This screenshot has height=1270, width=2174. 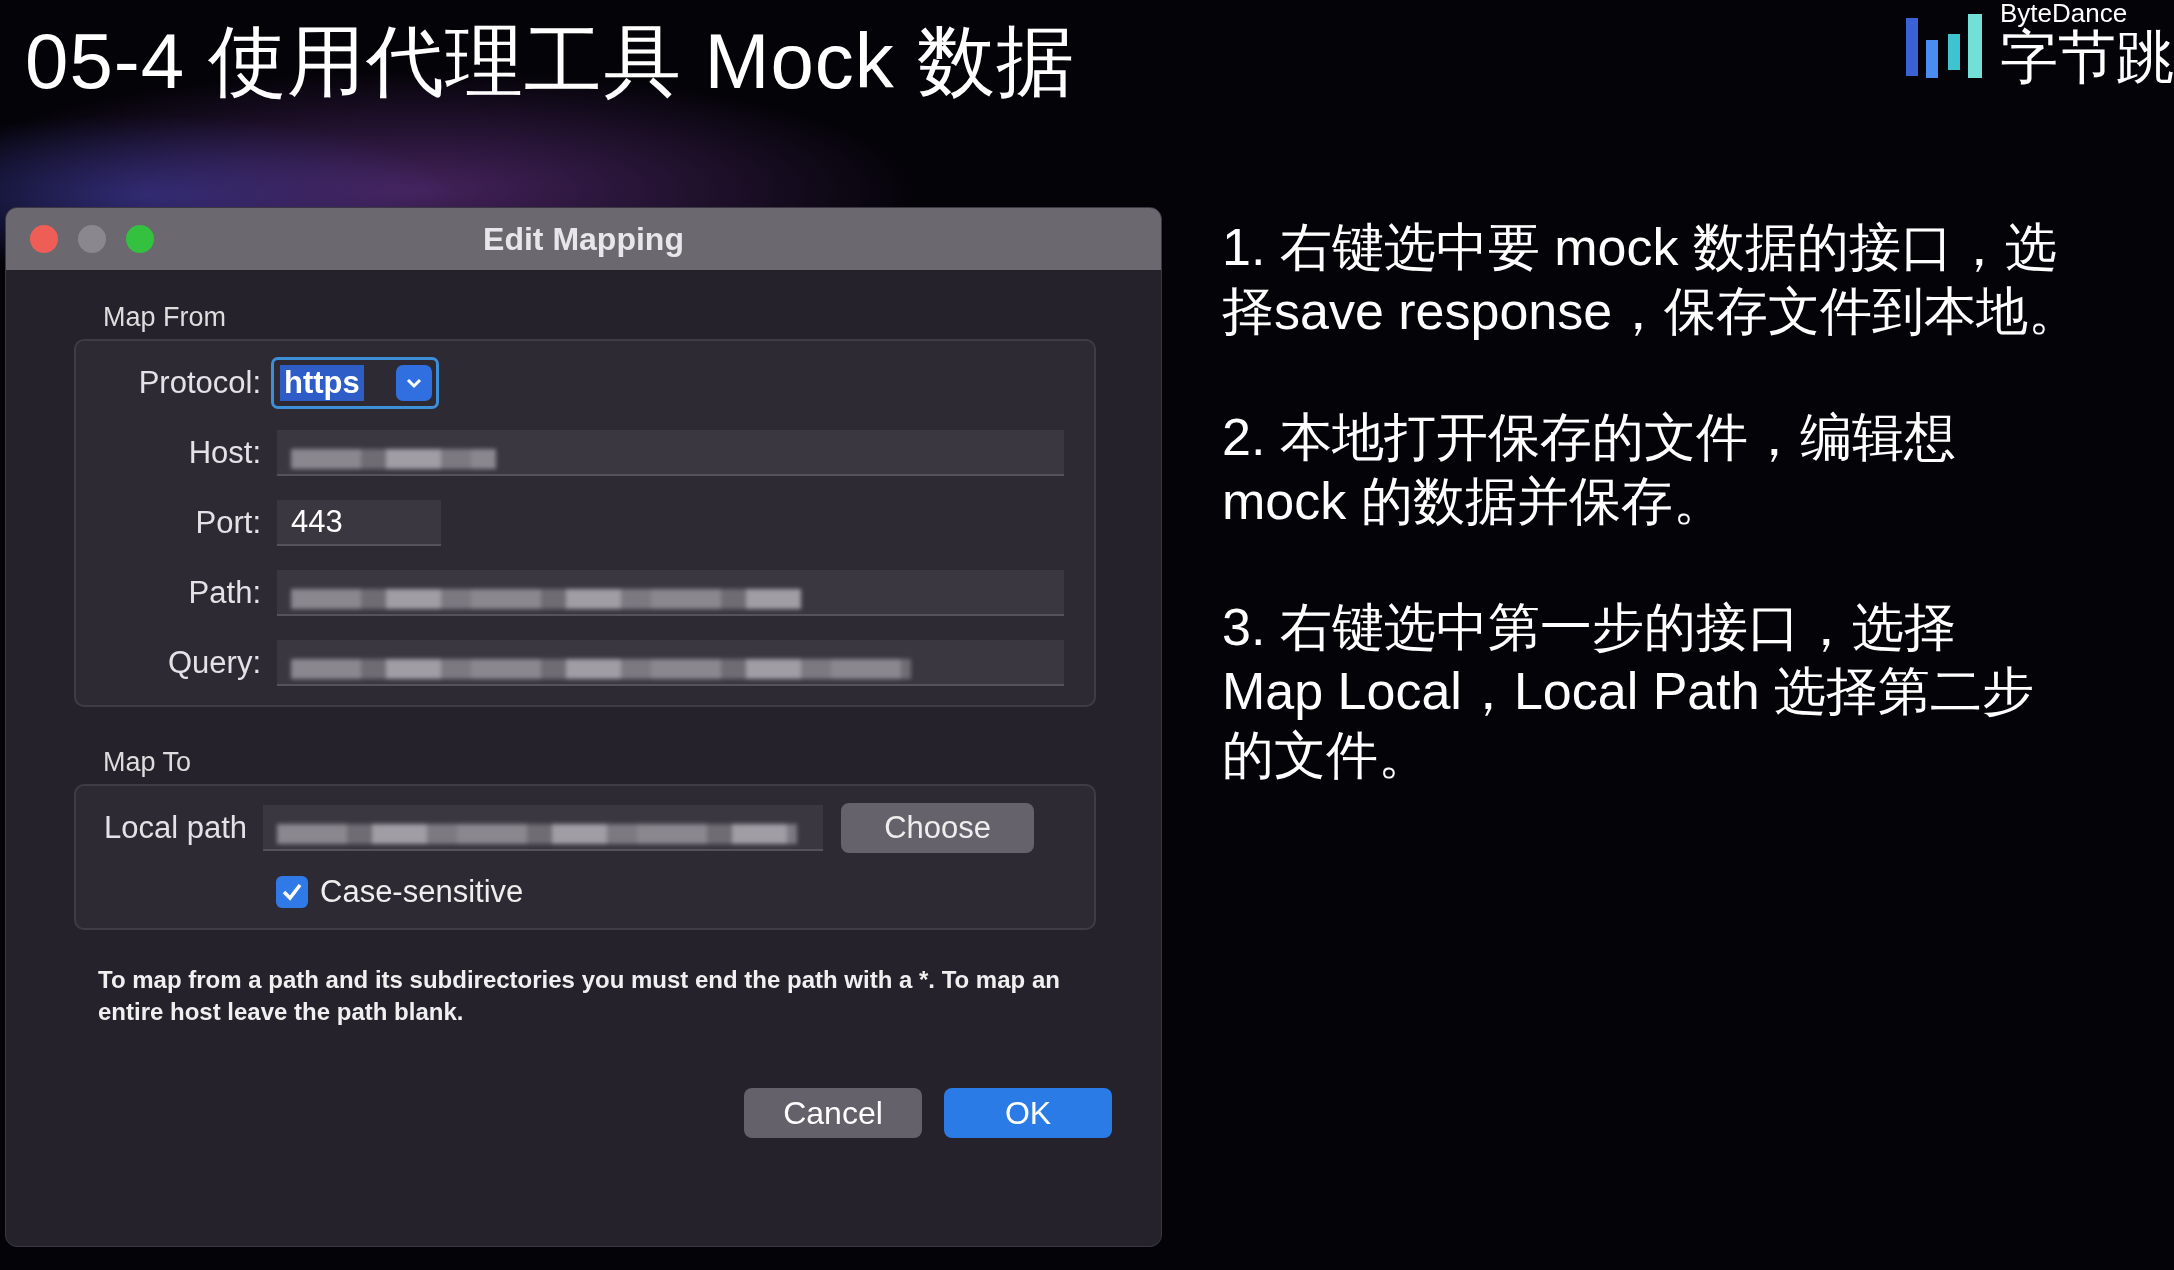 I want to click on selected-value: https, so click(x=322, y=383).